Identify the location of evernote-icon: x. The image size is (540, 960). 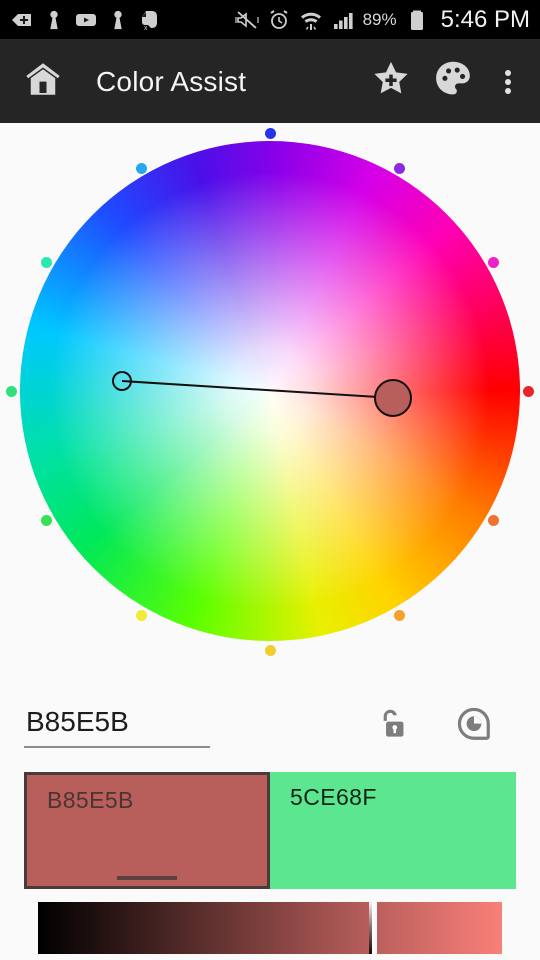
(150, 20).